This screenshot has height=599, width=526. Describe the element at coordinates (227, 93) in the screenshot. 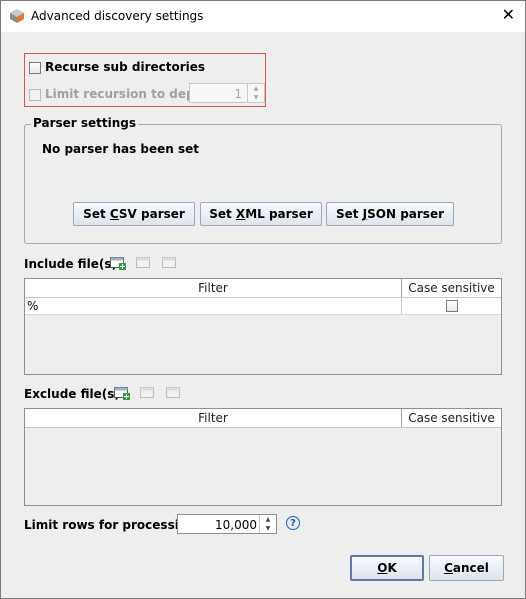

I see `depth-spinner: 1 ▲ ▼` at that location.